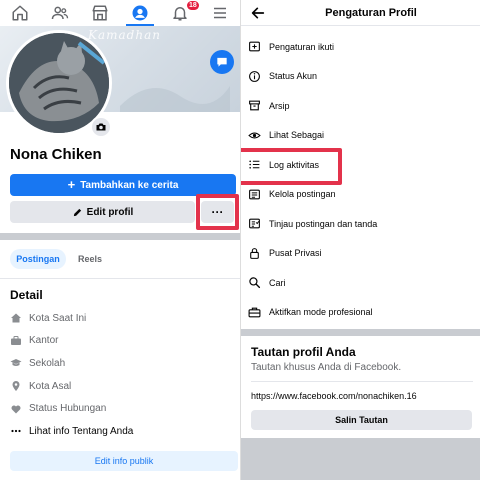 The height and width of the screenshot is (480, 480). What do you see at coordinates (81, 431) in the screenshot?
I see `detail-label: Lihat info Tentang Anda` at bounding box center [81, 431].